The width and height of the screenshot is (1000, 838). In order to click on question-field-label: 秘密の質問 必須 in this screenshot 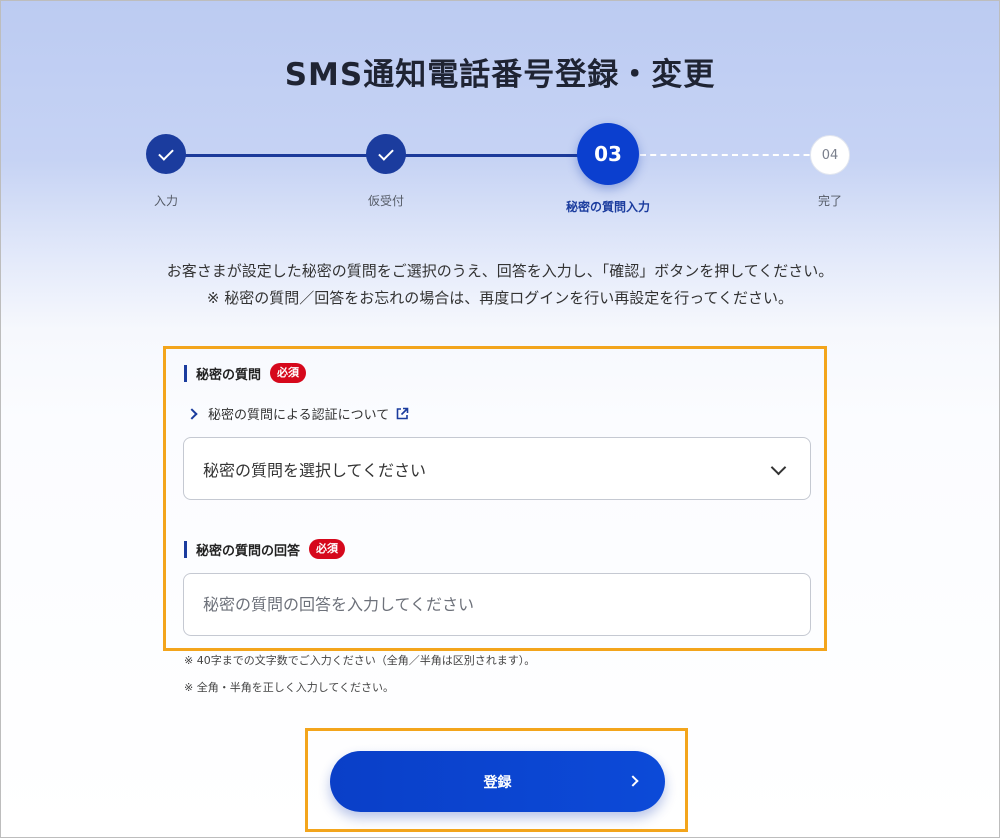, I will do `click(245, 373)`.